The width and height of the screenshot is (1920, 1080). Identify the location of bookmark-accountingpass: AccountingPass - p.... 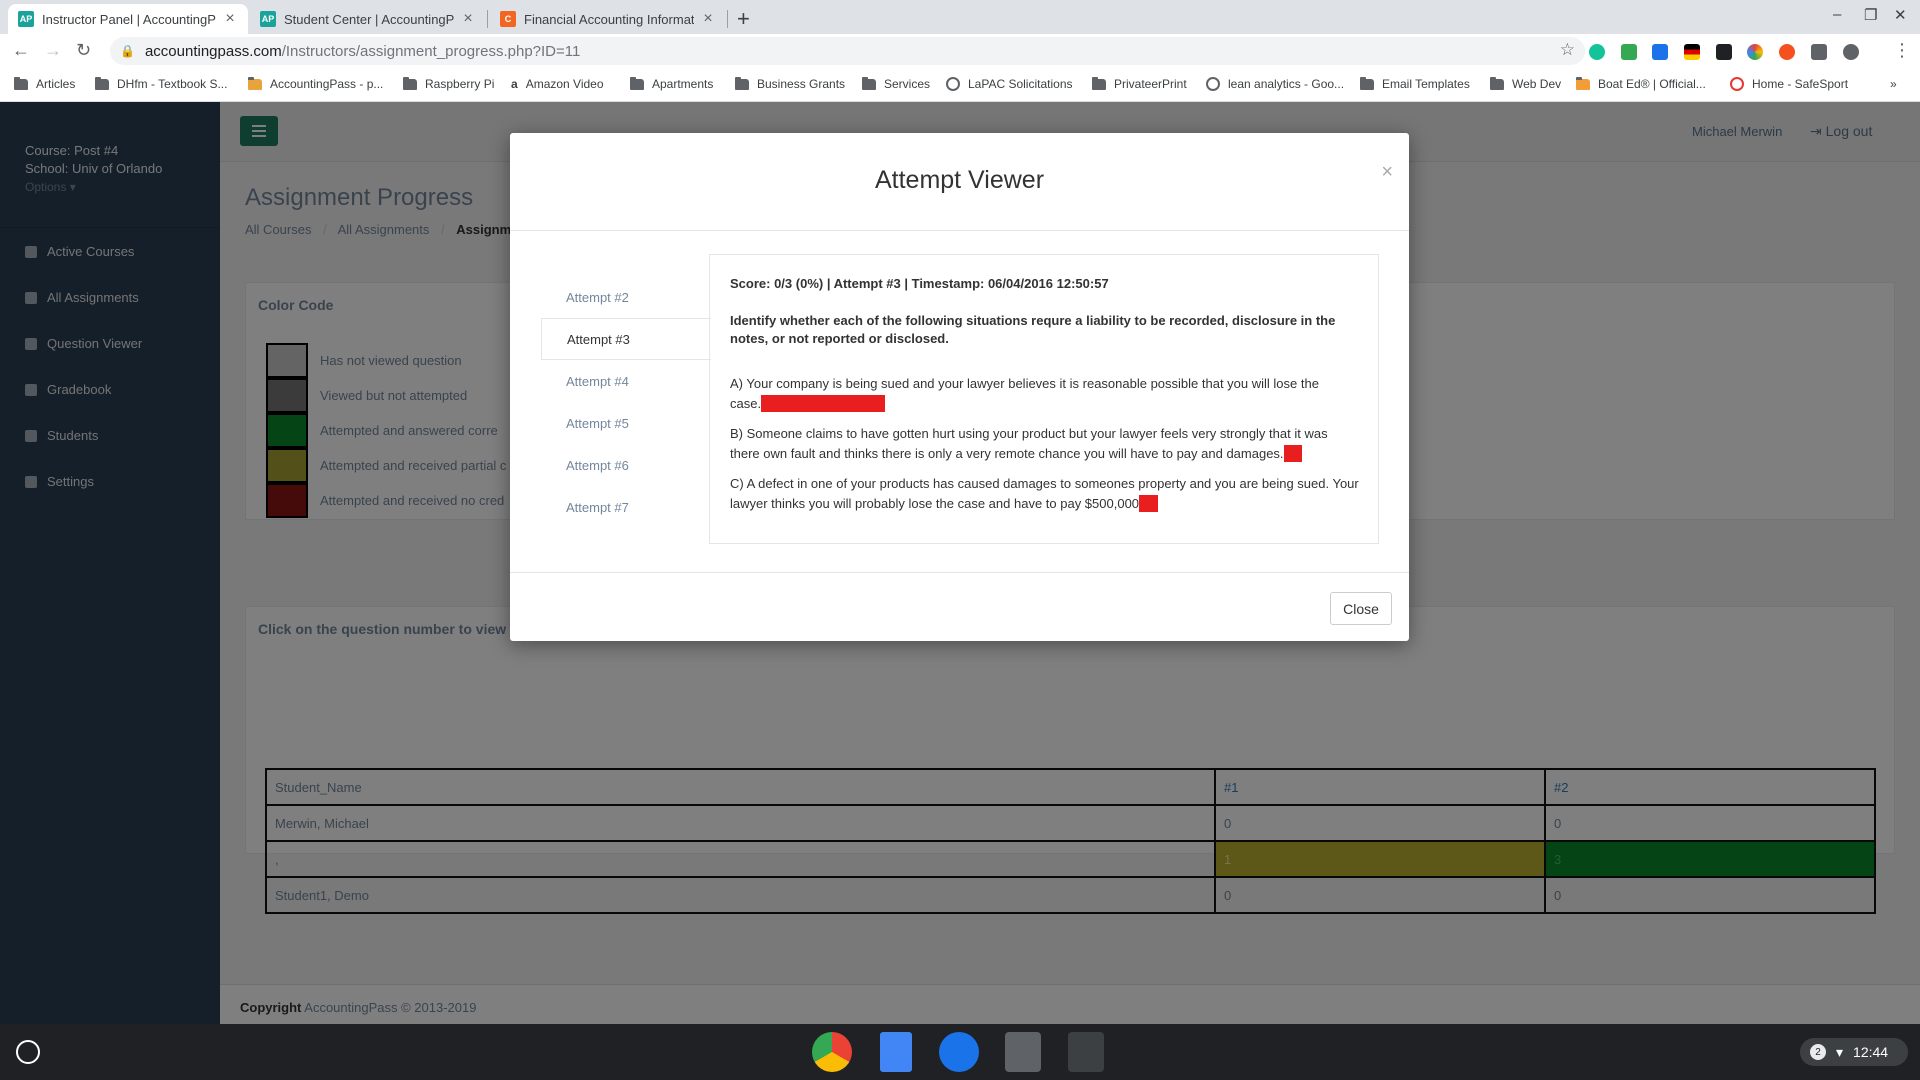
(315, 83).